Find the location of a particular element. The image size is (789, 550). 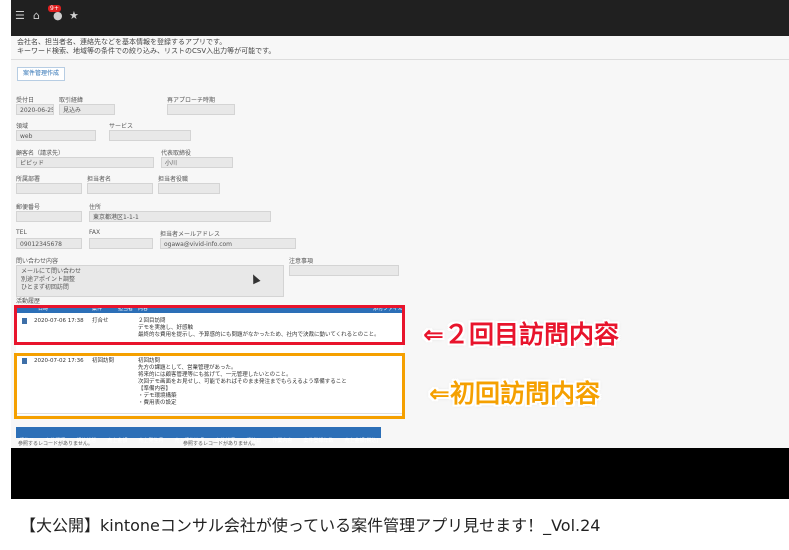

category-label: 領域 is located at coordinates (22, 126).